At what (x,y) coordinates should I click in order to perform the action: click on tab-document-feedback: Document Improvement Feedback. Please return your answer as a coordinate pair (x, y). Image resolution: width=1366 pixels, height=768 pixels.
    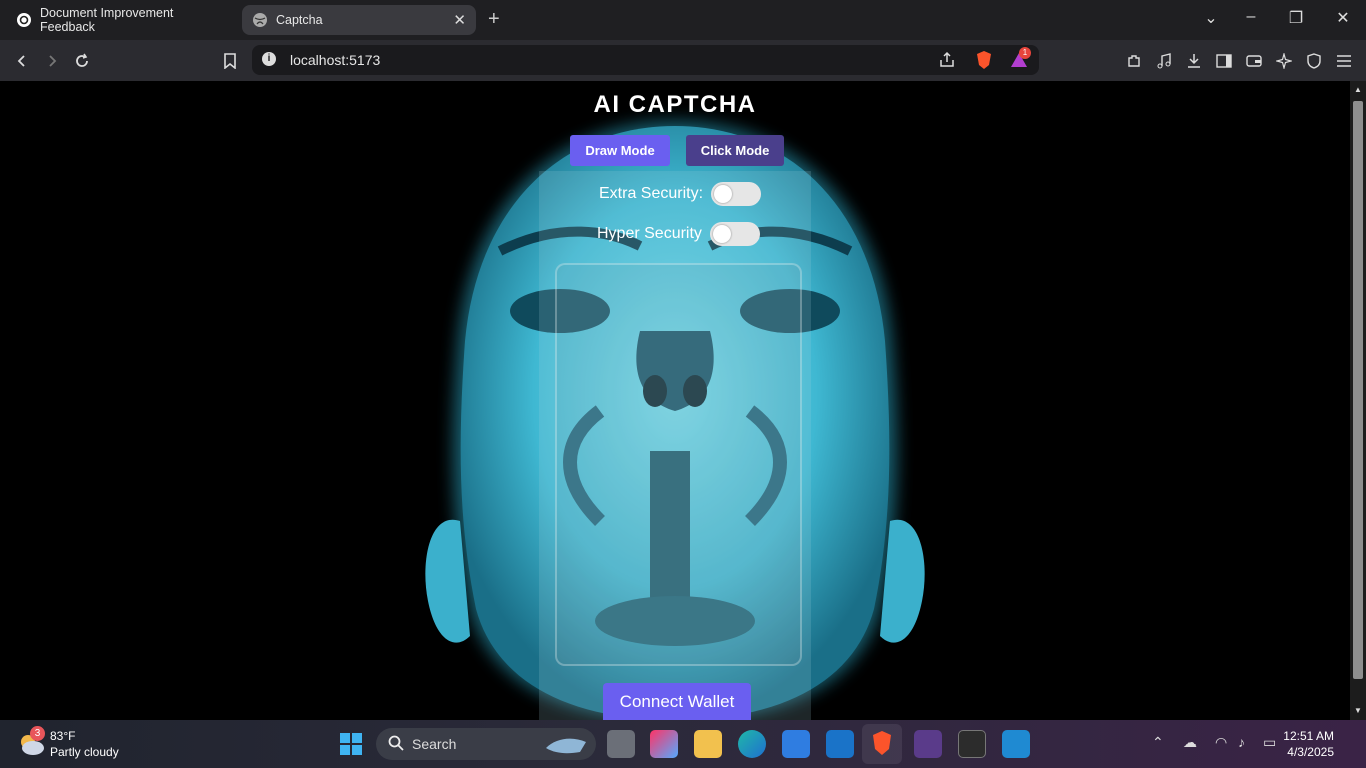
    Looking at the image, I should click on (122, 20).